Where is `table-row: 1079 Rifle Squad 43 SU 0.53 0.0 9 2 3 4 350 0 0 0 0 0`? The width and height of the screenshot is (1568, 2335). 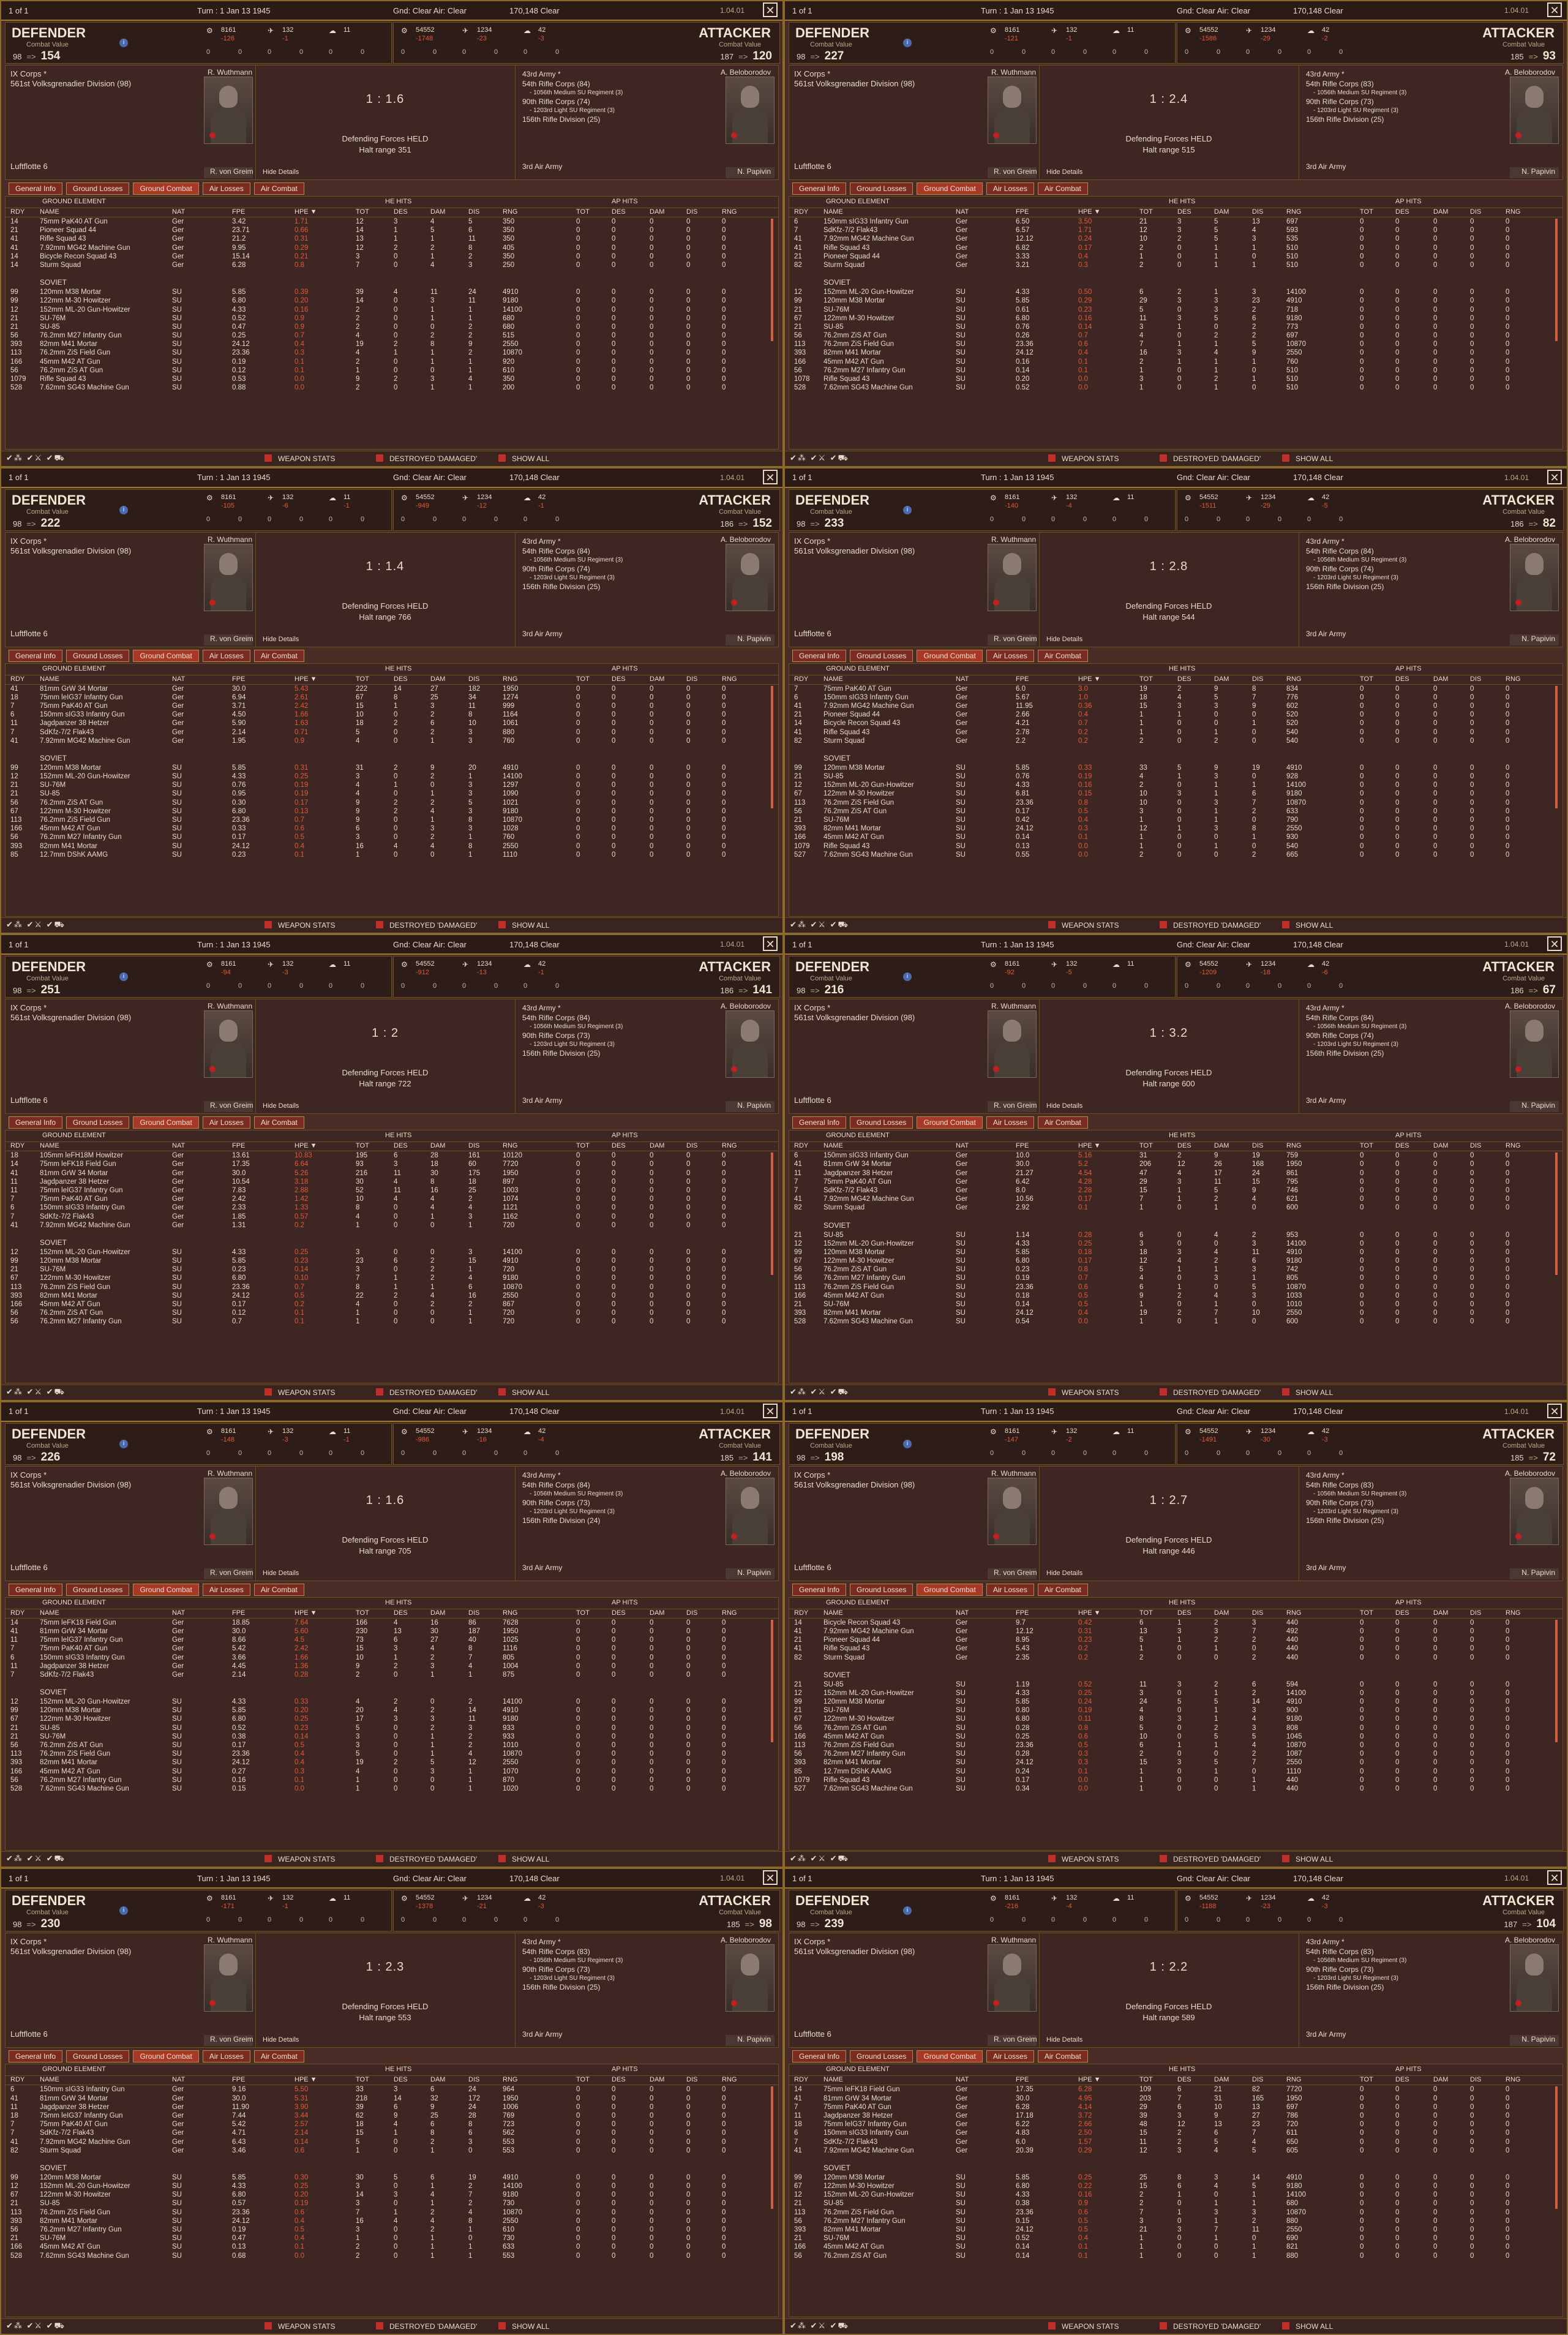
table-row: 1079 Rifle Squad 43 SU 0.53 0.0 9 2 3 4 350 0 0 0 0 0 is located at coordinates (392, 379).